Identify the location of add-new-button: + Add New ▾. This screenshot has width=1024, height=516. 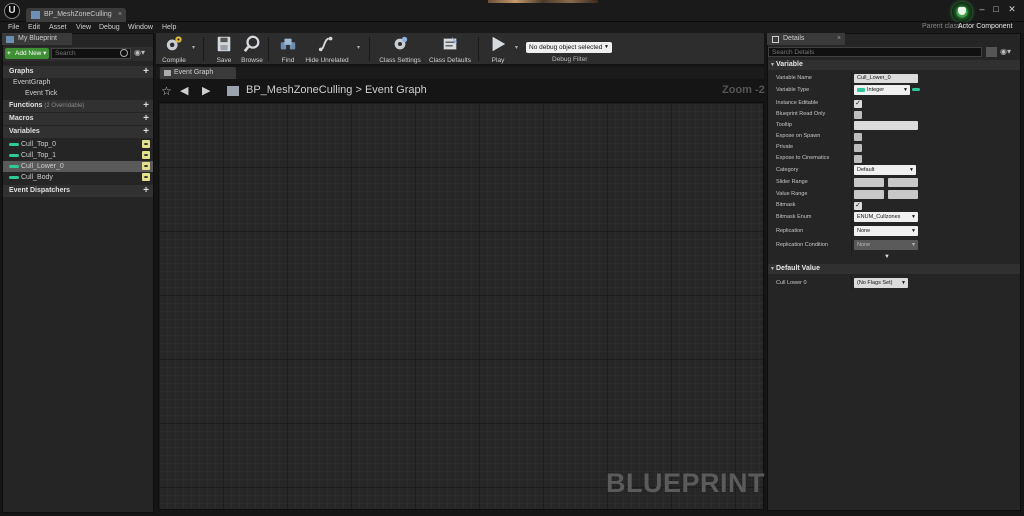
(27, 53).